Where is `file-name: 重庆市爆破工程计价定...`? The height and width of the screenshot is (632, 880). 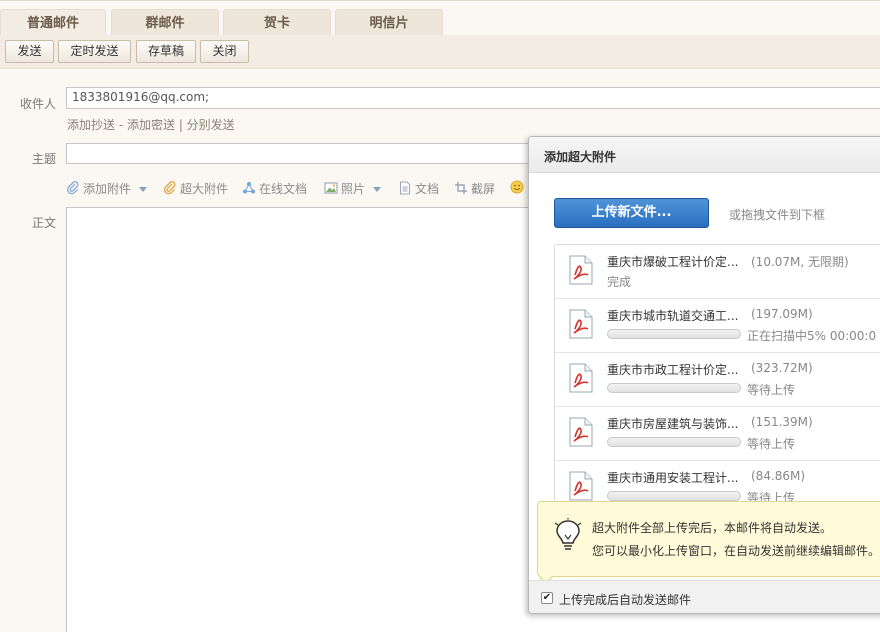
file-name: 重庆市爆破工程计价定... is located at coordinates (673, 262).